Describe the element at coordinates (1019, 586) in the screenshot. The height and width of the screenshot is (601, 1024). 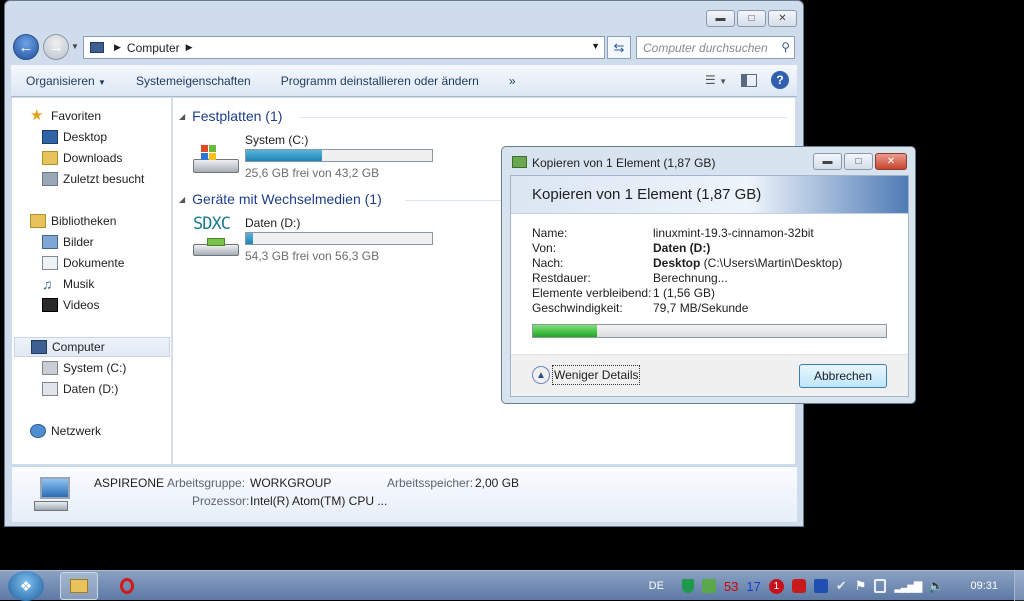
I see `show-desktop-button` at that location.